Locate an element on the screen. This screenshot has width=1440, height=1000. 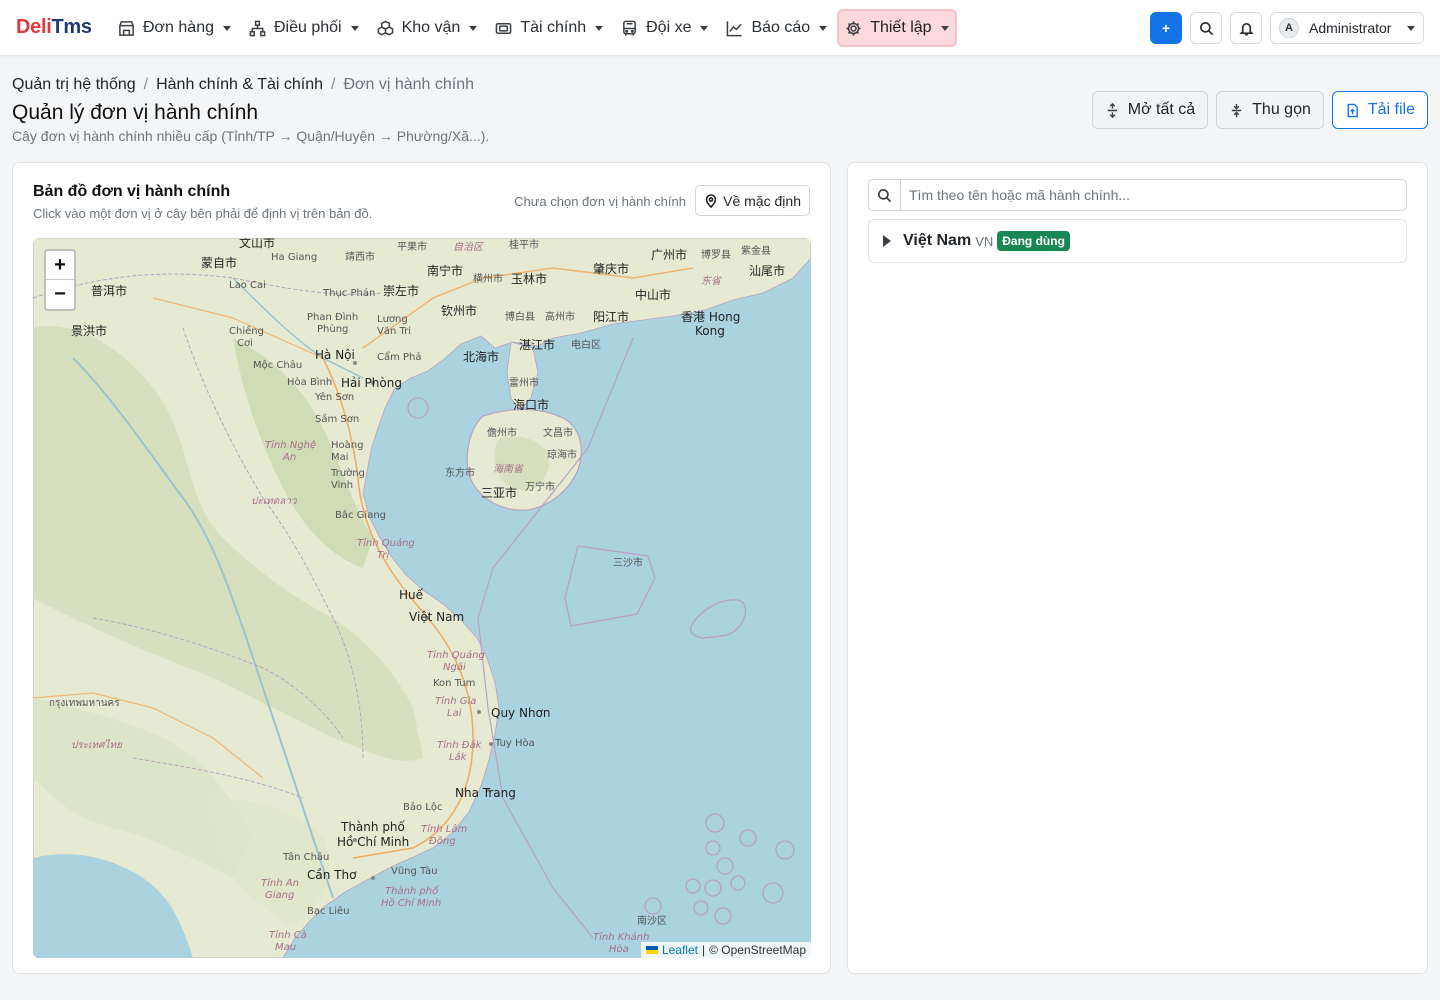
plus-icon: + is located at coordinates (1166, 28).